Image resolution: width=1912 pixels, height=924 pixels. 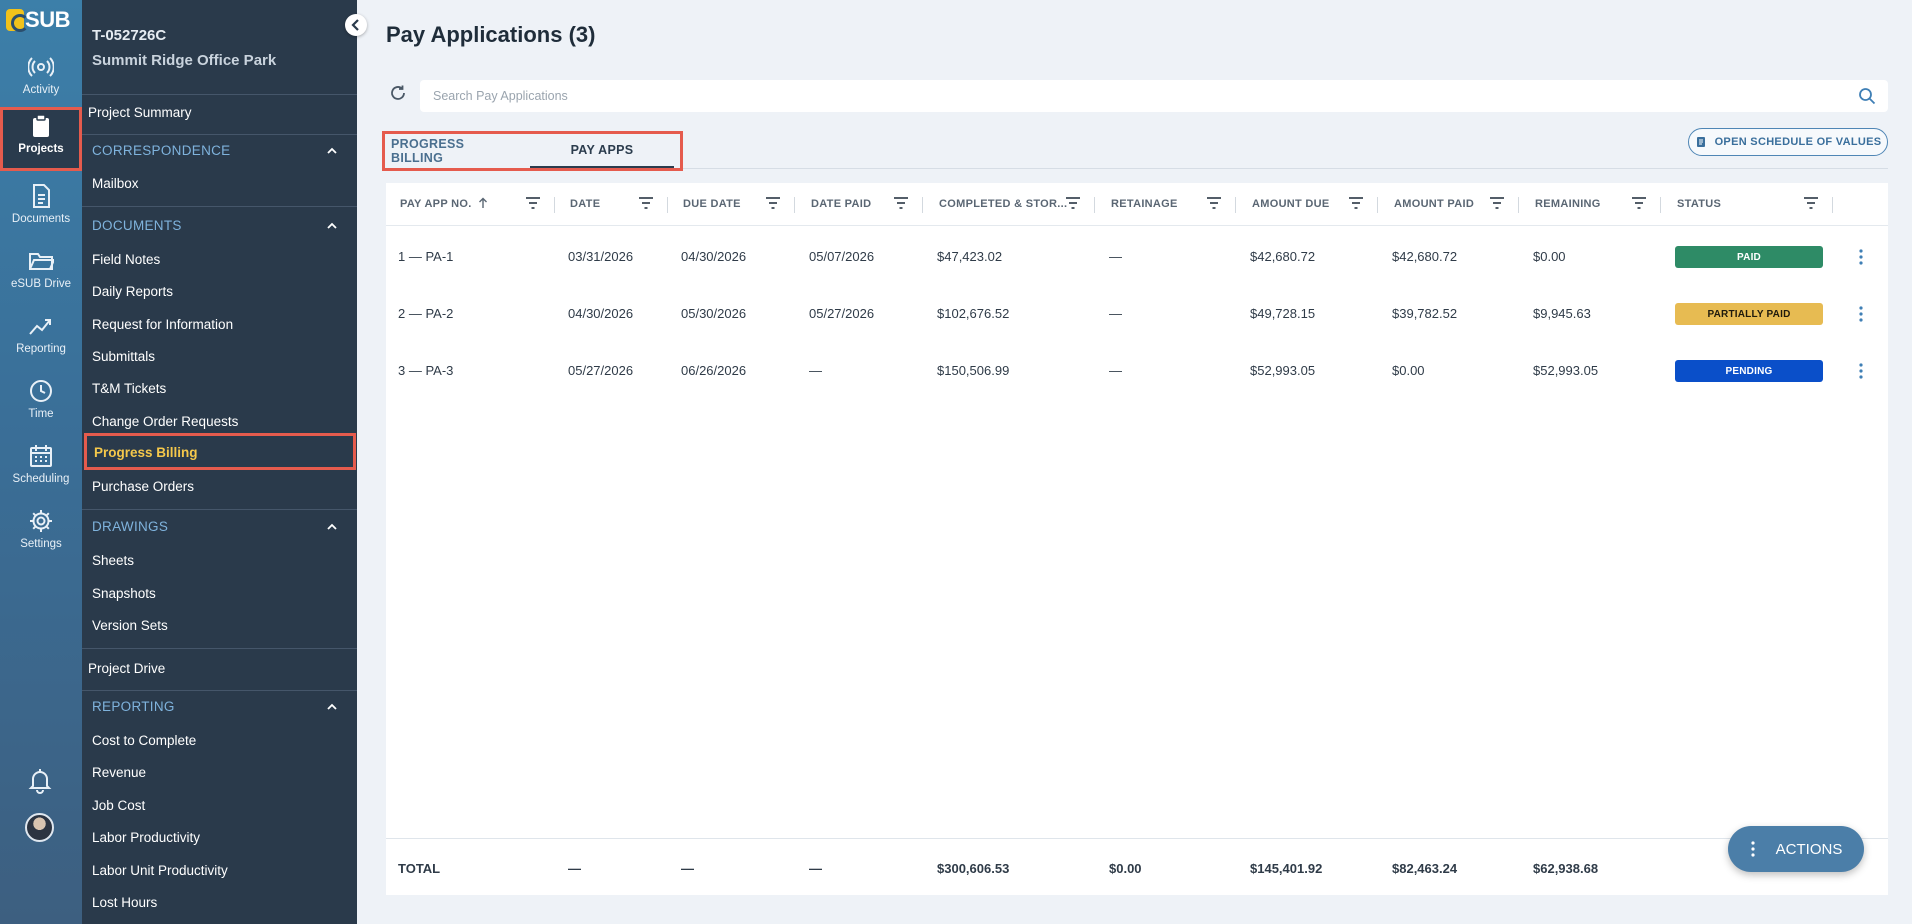 I want to click on rail-label: Activity, so click(x=41, y=90).